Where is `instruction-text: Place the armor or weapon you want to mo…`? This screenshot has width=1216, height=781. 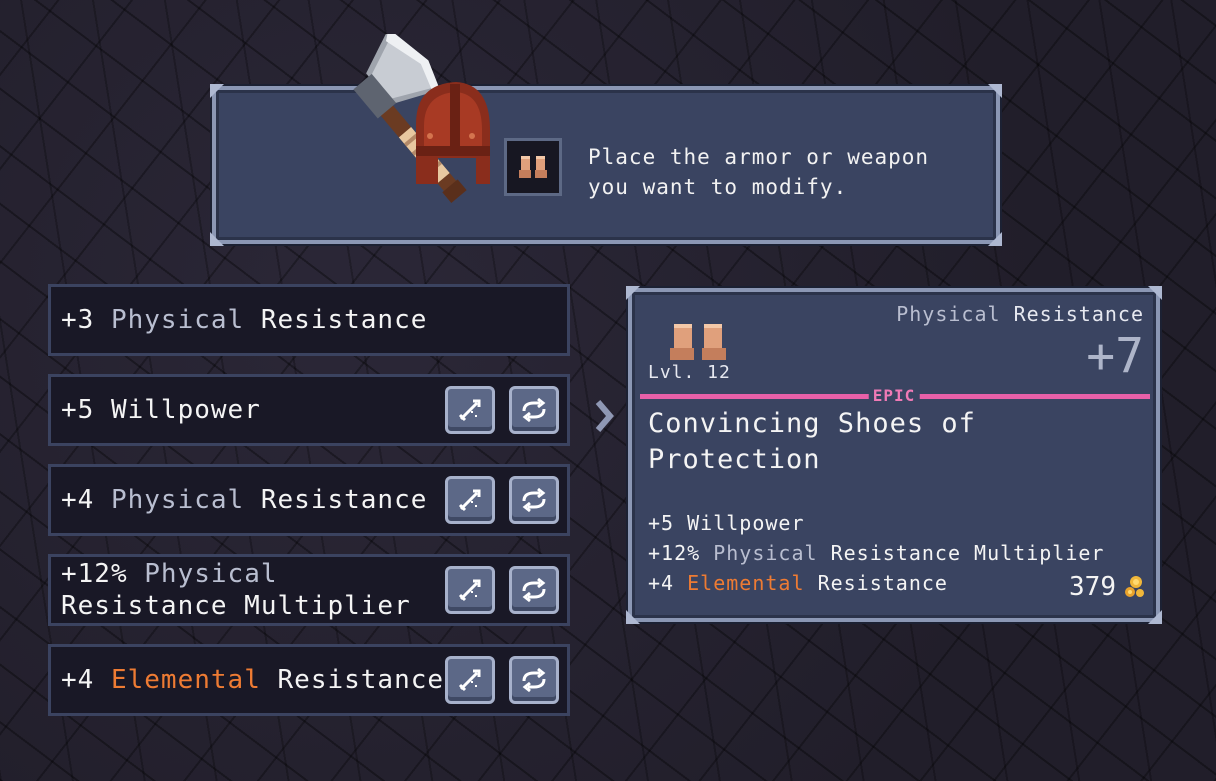
instruction-text: Place the armor or weapon you want to mo… is located at coordinates (759, 172).